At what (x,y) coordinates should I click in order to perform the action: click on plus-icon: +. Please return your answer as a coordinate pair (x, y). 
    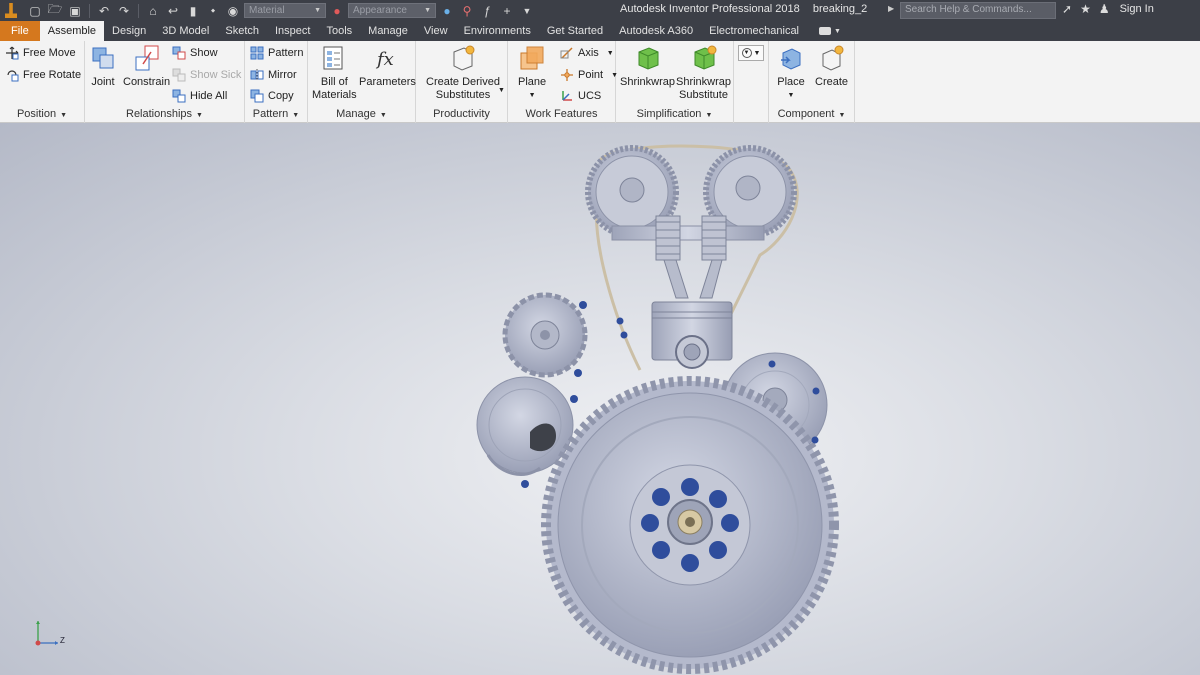
    Looking at the image, I should click on (507, 10).